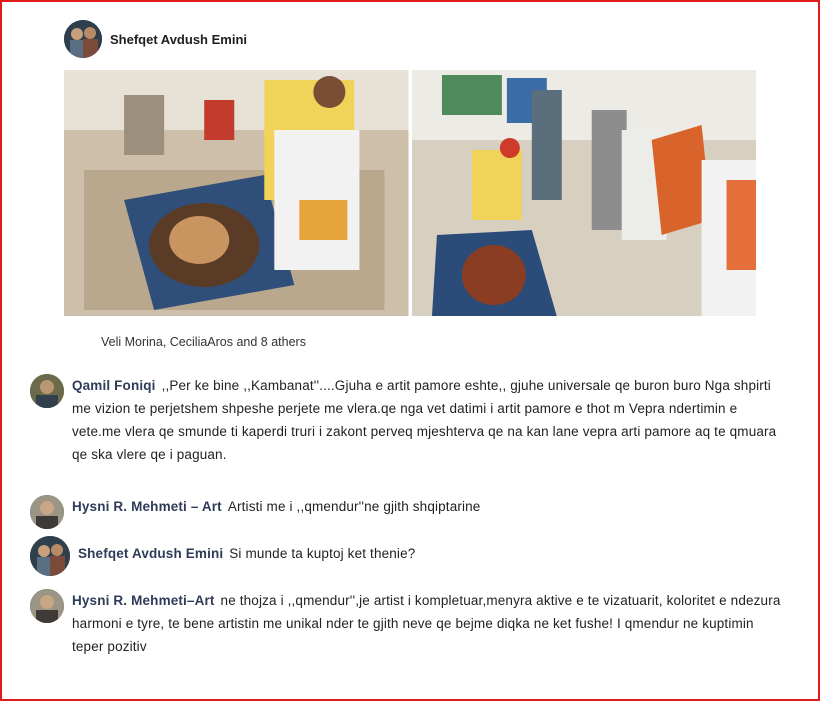  What do you see at coordinates (150, 553) in the screenshot?
I see `commenter-name: Shefqet Avdush Emini` at bounding box center [150, 553].